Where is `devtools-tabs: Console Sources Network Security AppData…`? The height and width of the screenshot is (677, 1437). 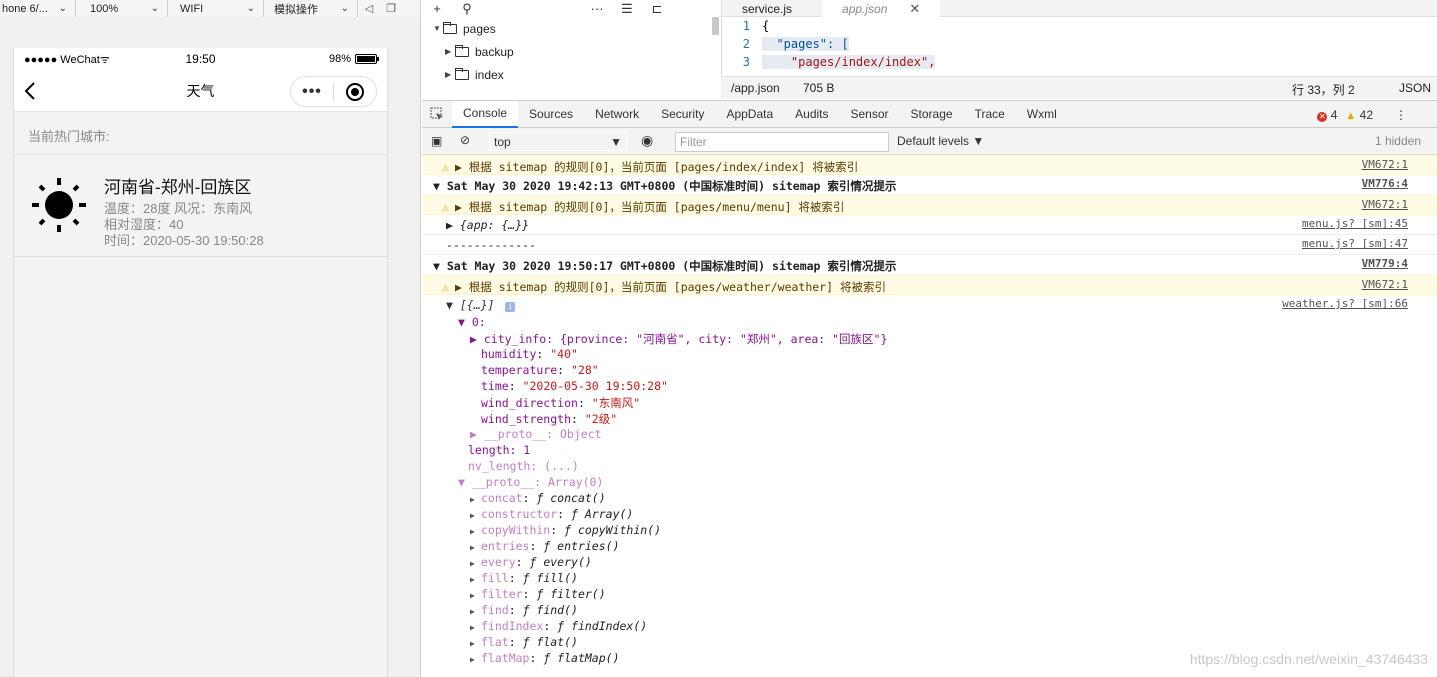 devtools-tabs: Console Sources Network Security AppData… is located at coordinates (929, 114).